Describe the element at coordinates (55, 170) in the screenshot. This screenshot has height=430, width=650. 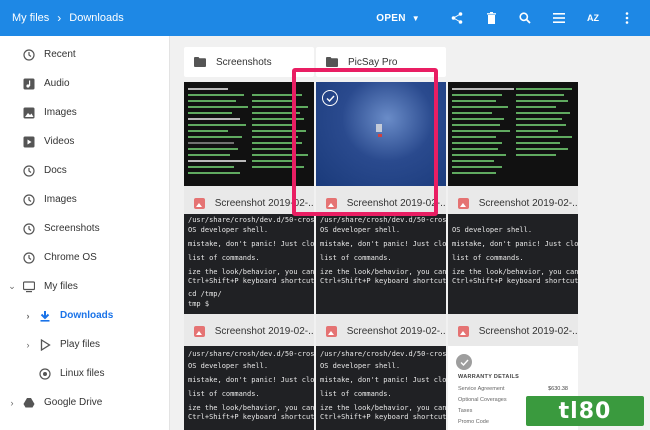
I see `sidebar-item-label: Docs` at that location.